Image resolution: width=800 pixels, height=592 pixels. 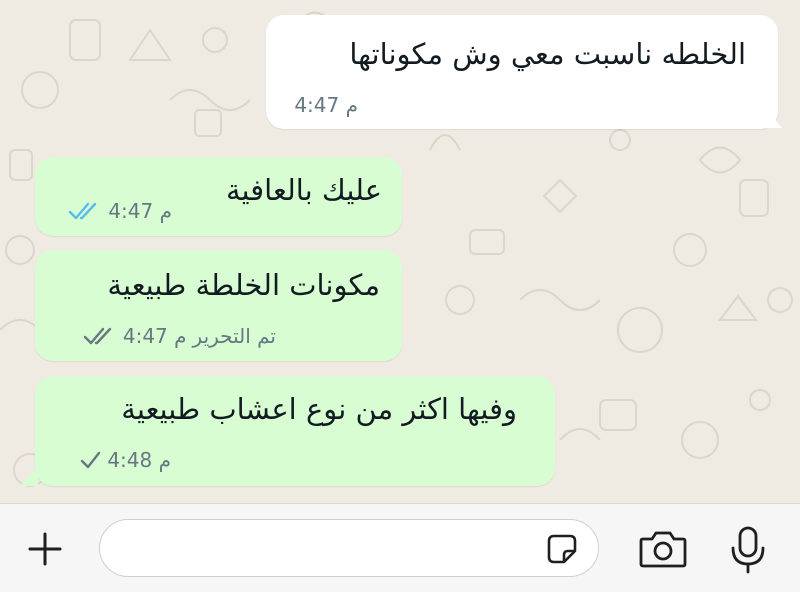 What do you see at coordinates (218, 196) in the screenshot?
I see `message-bubble-outgoing: عليك بالعافية 4:47 م` at bounding box center [218, 196].